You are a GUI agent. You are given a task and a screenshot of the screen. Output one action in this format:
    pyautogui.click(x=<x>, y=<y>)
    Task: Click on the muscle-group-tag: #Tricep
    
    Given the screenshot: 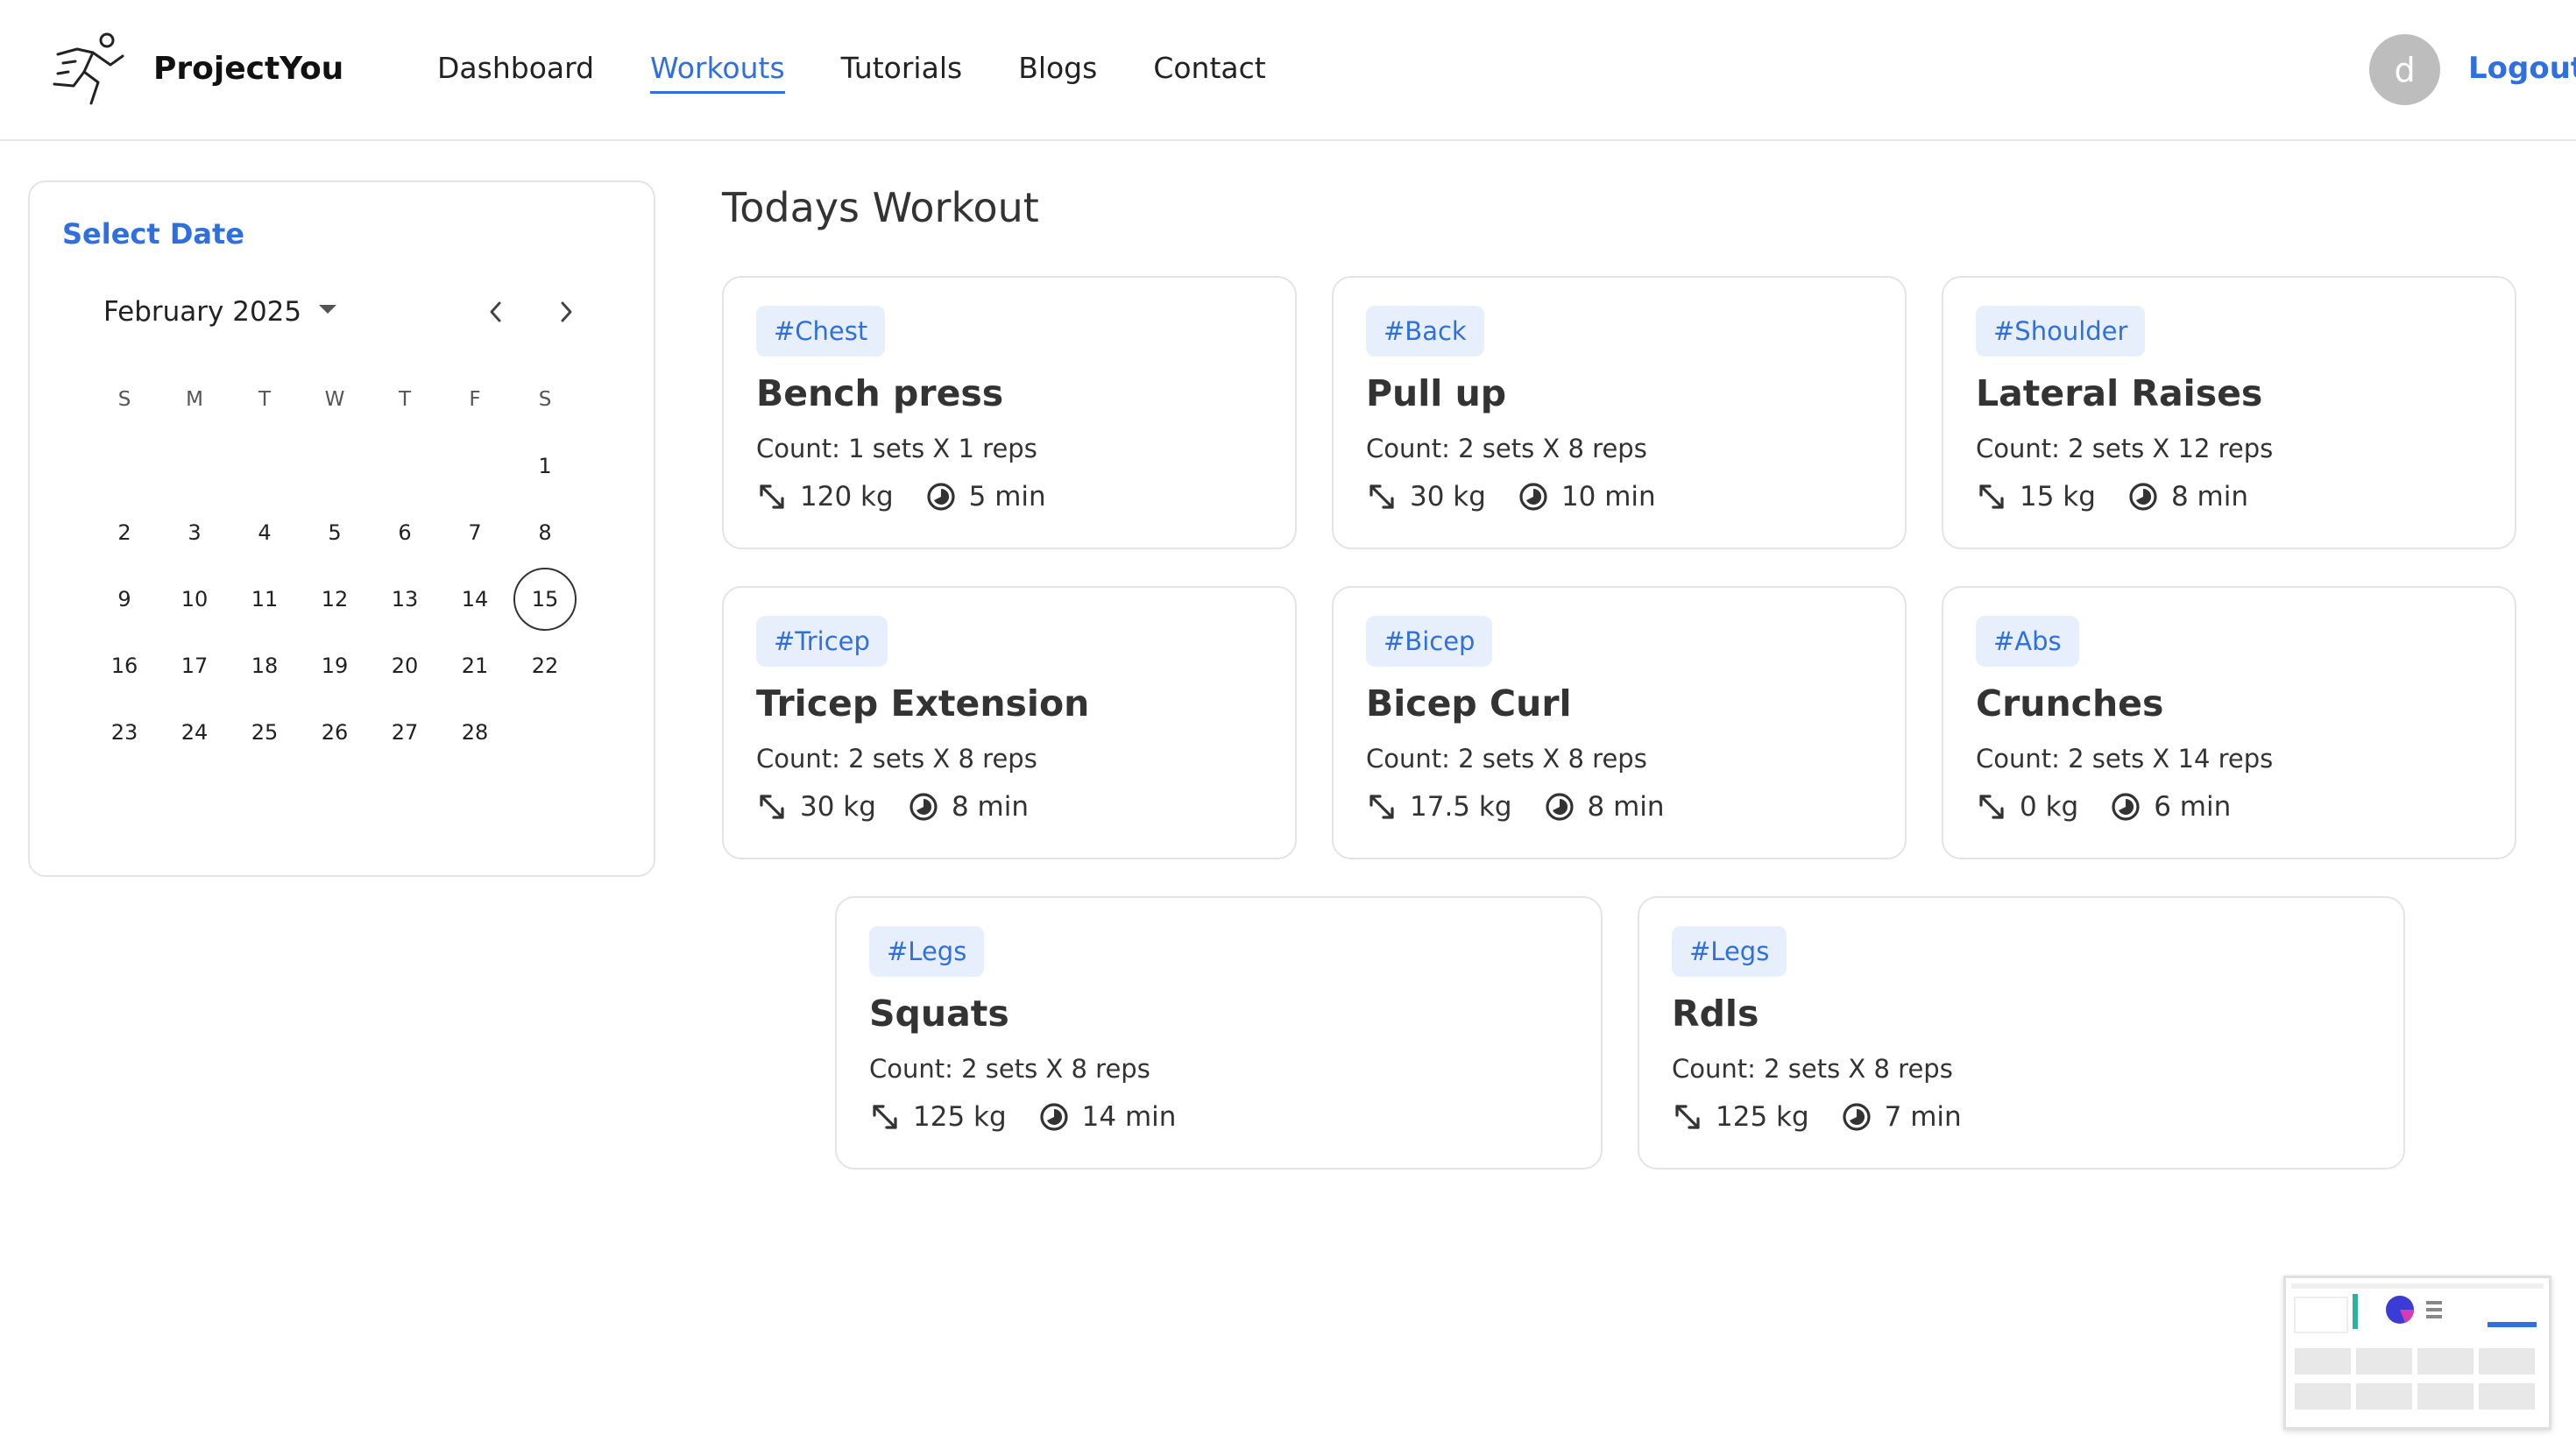 What is the action you would take?
    pyautogui.click(x=822, y=641)
    